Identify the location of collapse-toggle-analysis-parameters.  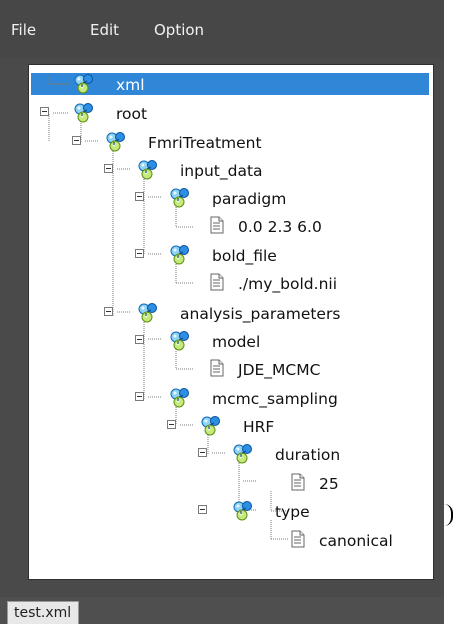
(108, 311).